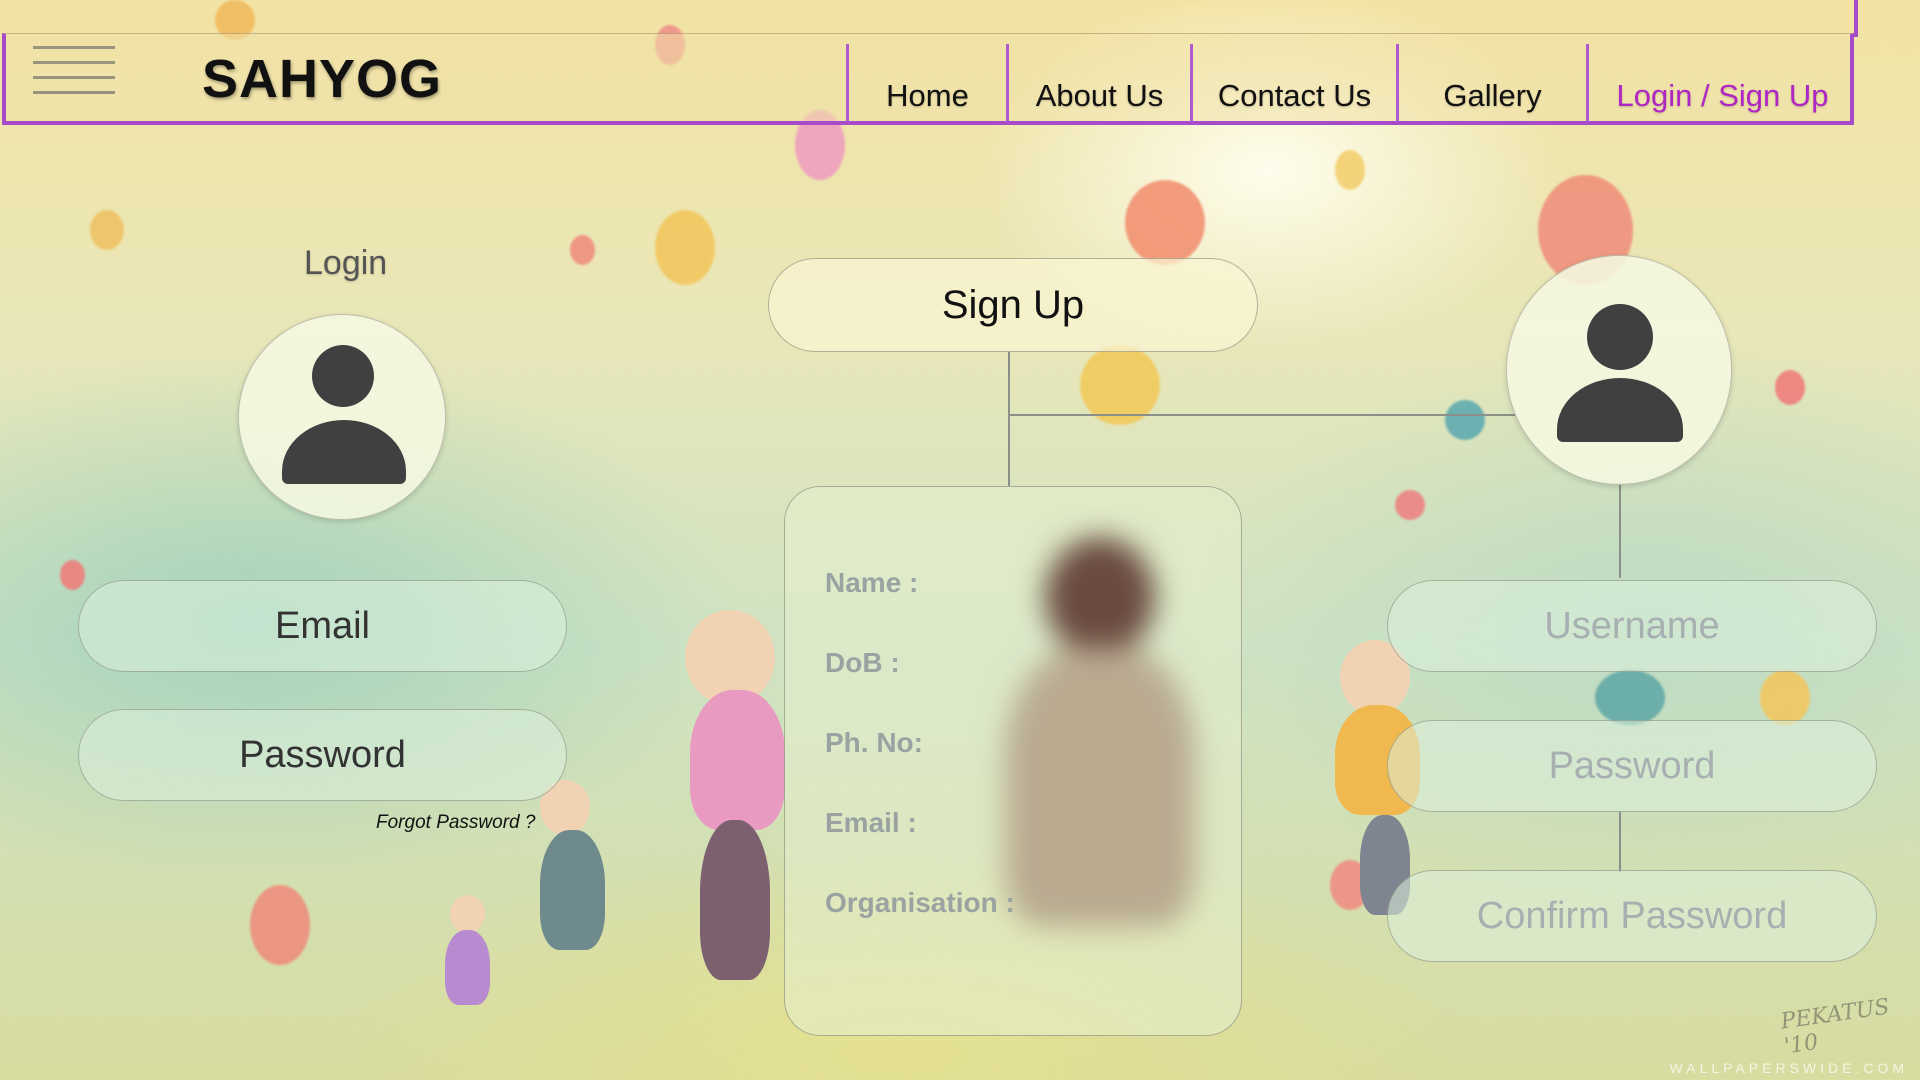 This screenshot has width=1920, height=1080. What do you see at coordinates (1856, 18) in the screenshot?
I see `navbar-edge` at bounding box center [1856, 18].